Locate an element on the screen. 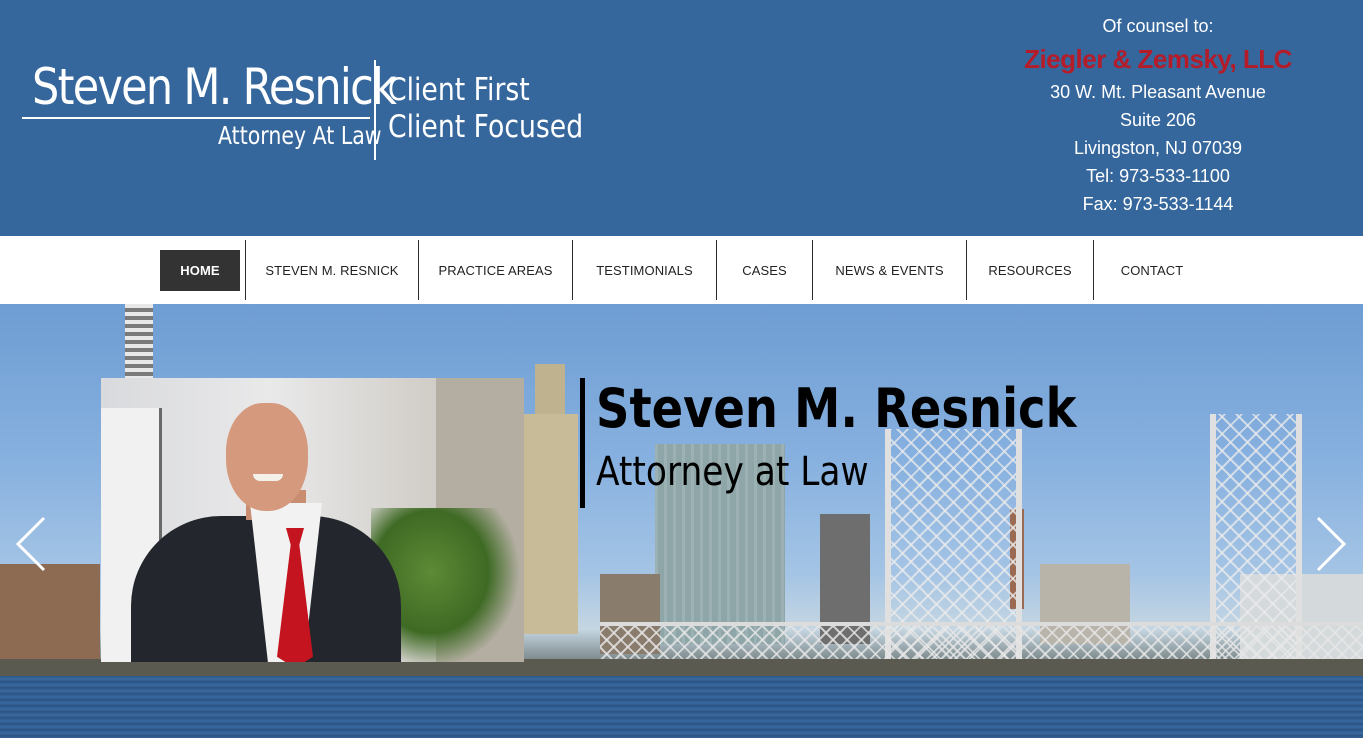  slider-next-button is located at coordinates (1330, 544).